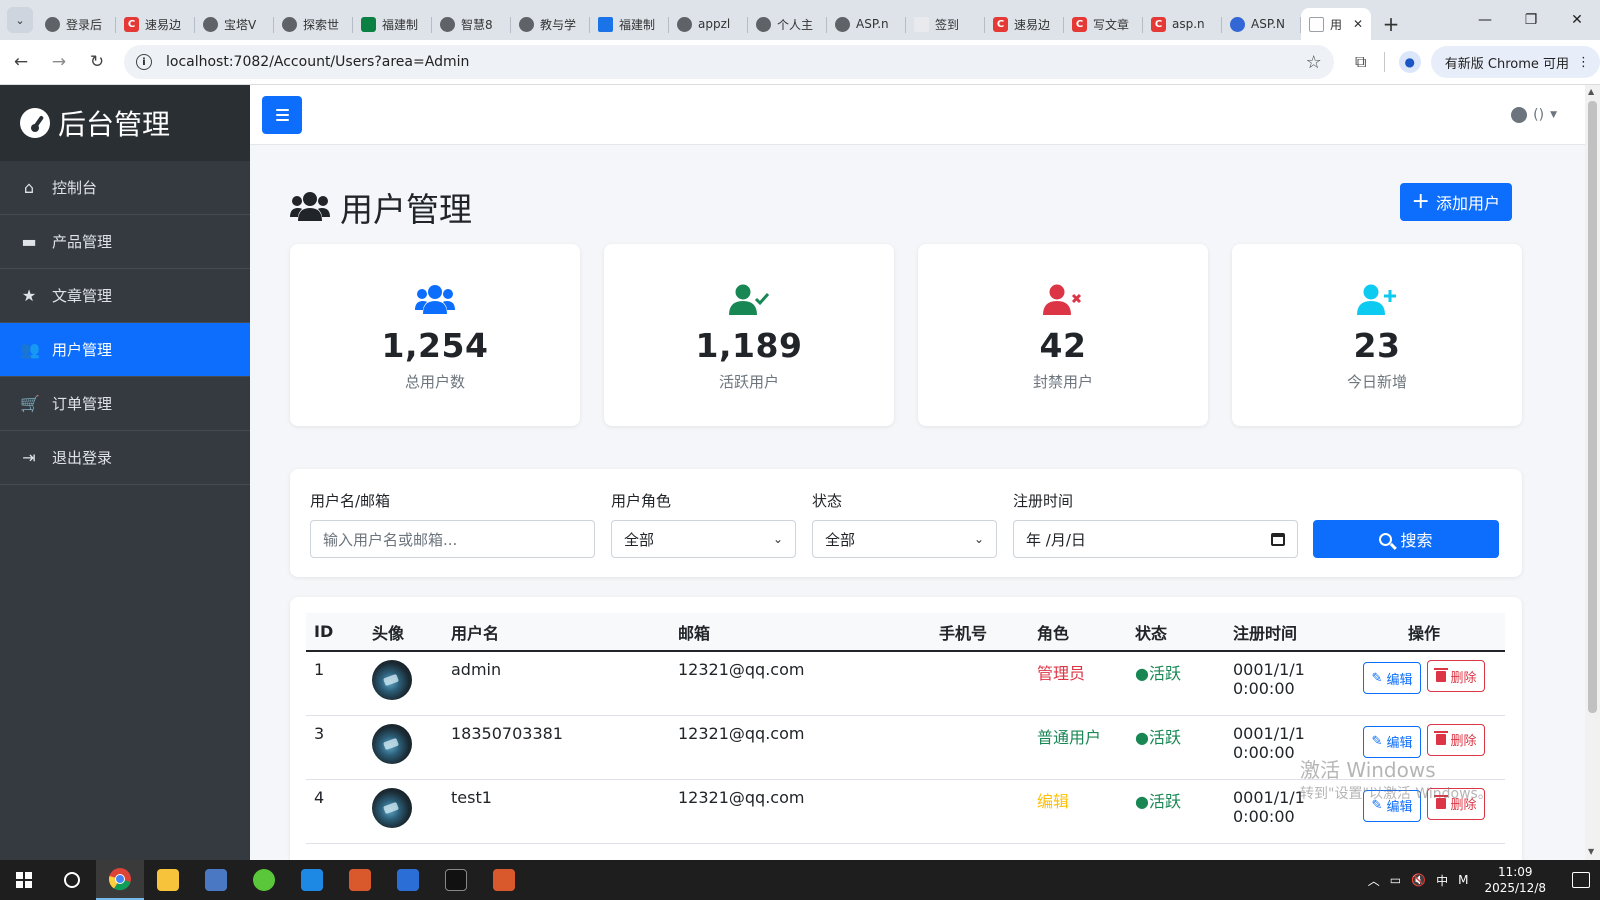 The width and height of the screenshot is (1600, 900). Describe the element at coordinates (703, 539) in the screenshot. I see `role-select: 全部 ⌄` at that location.